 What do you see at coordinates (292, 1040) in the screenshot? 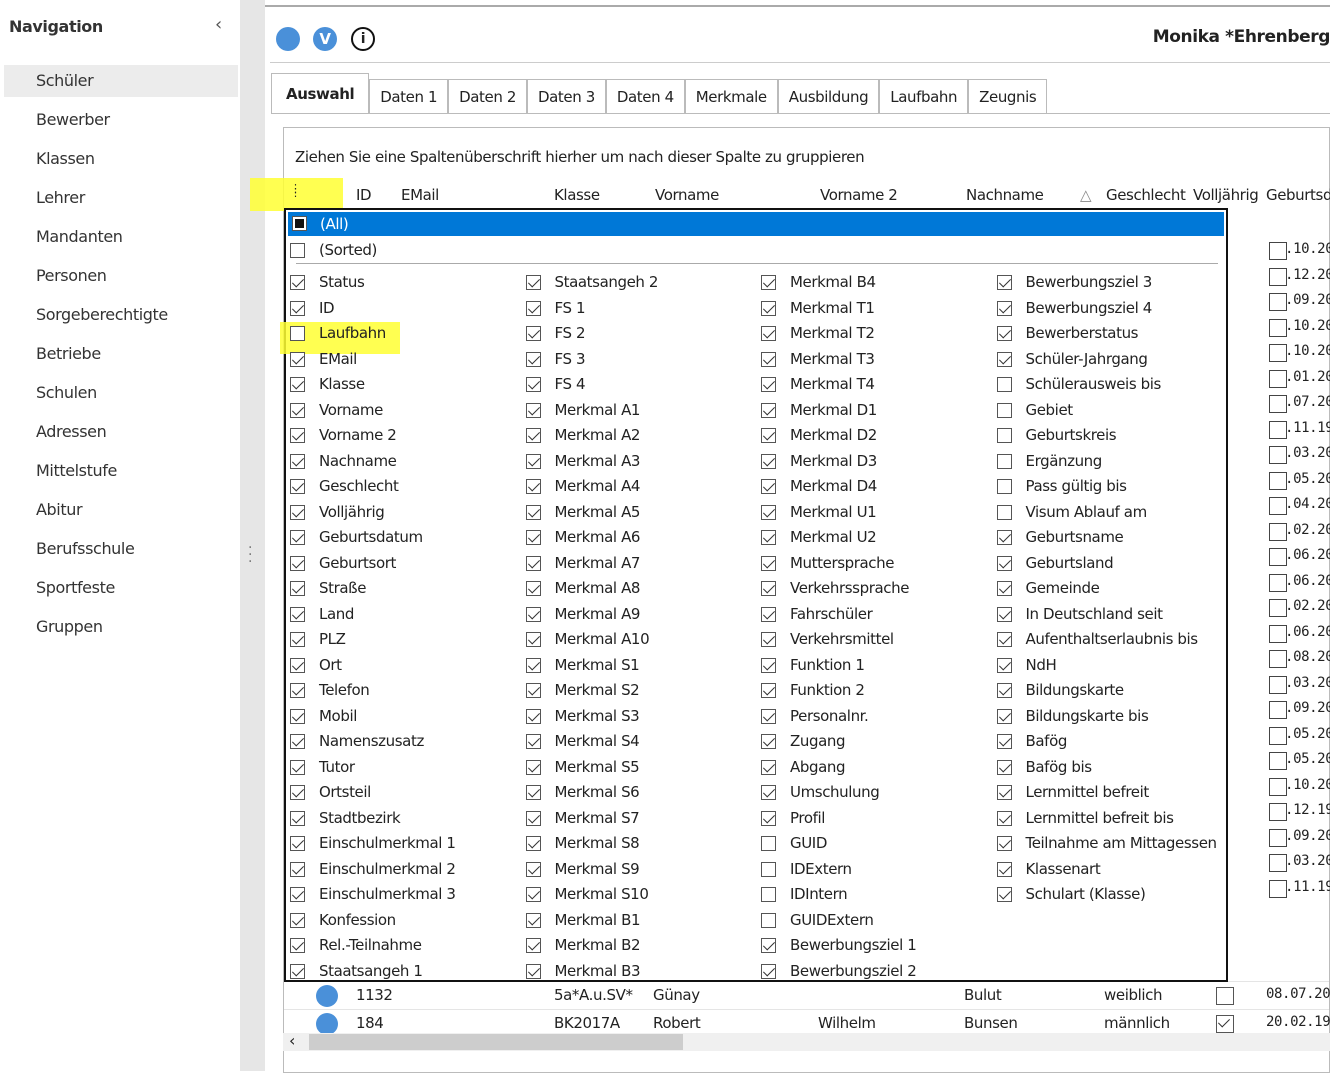
I see `scroll-left-icon: ‹` at bounding box center [292, 1040].